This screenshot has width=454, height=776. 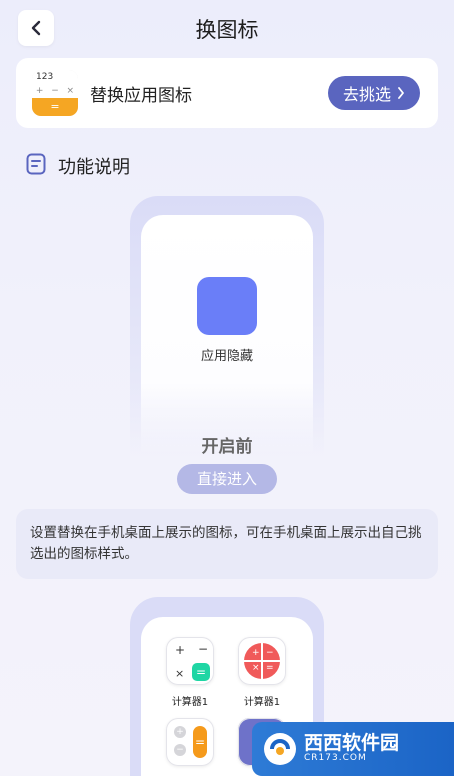 I want to click on calculator-operators: + − ×, so click(x=55, y=91).